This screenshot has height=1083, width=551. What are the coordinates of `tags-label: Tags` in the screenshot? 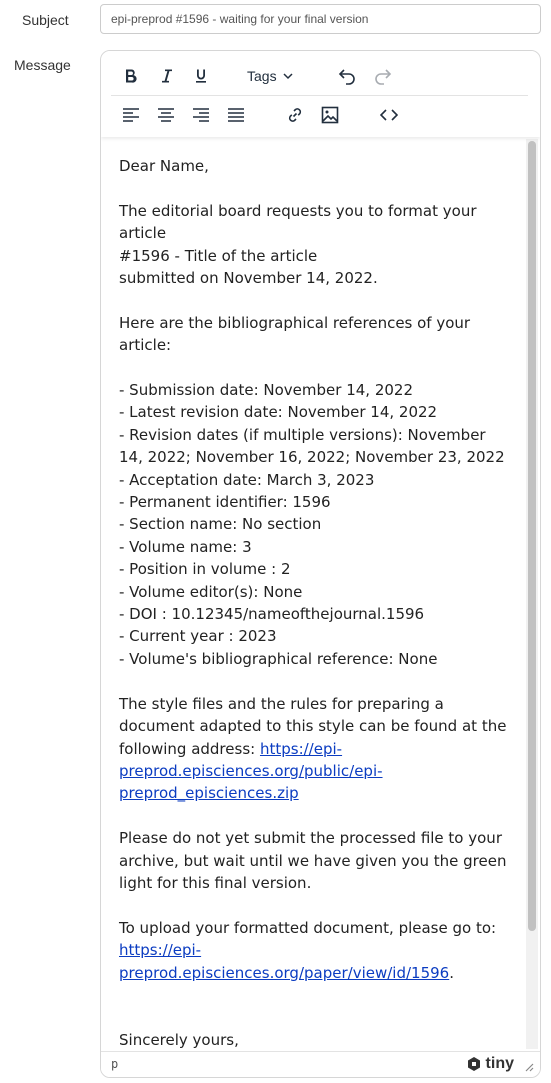 It's located at (262, 76).